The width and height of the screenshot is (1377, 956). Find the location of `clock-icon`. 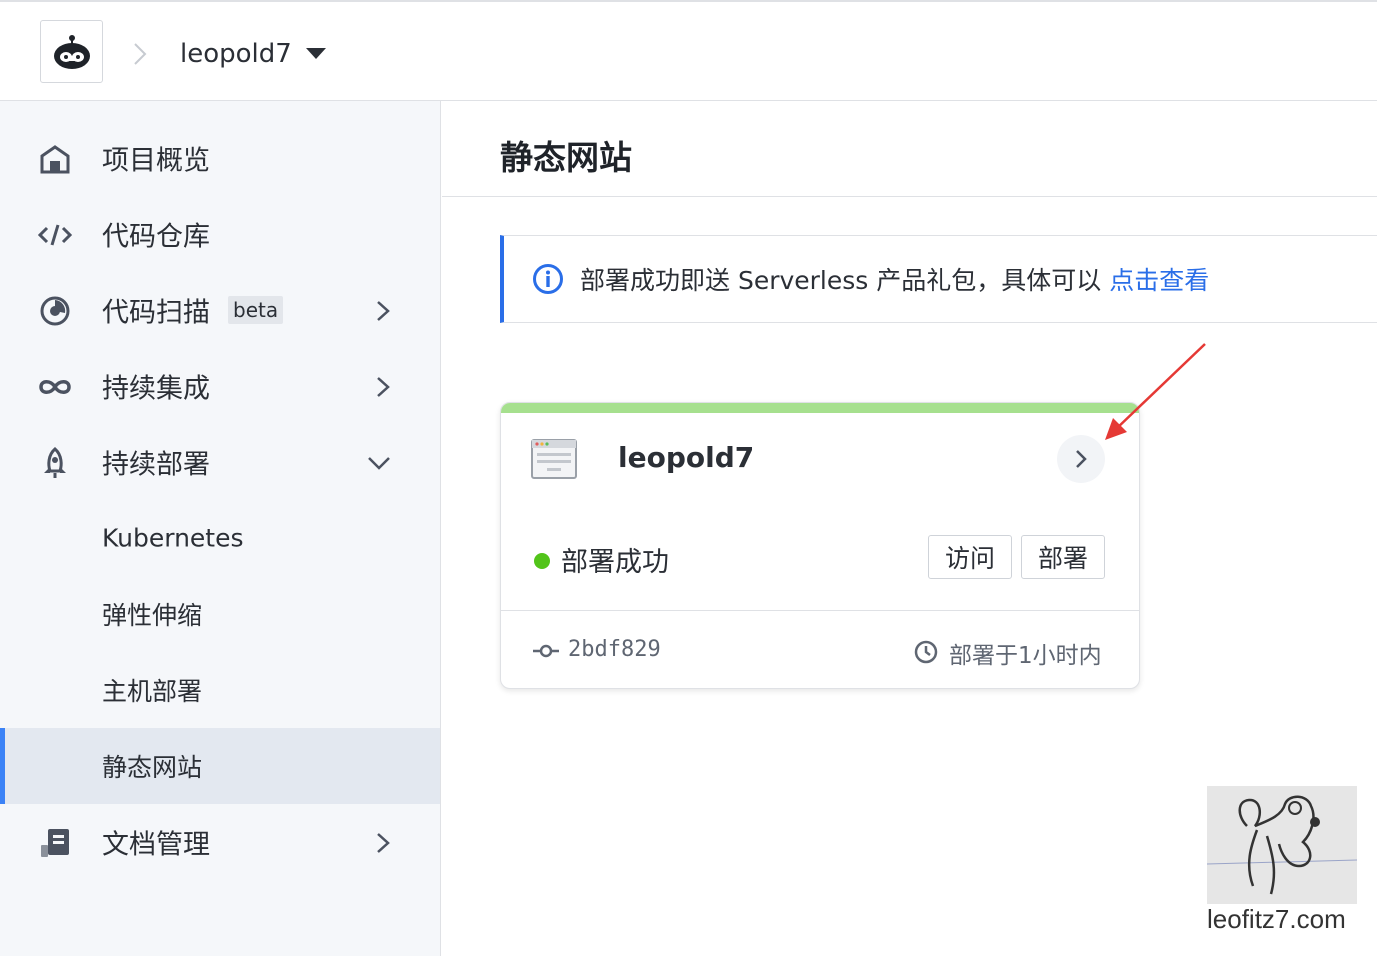

clock-icon is located at coordinates (926, 652).